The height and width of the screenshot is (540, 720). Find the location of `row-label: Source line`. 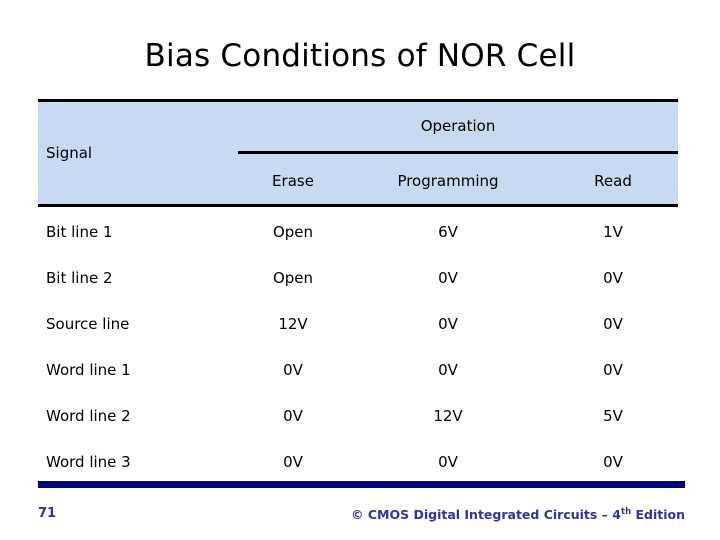

row-label: Source line is located at coordinates (138, 324).